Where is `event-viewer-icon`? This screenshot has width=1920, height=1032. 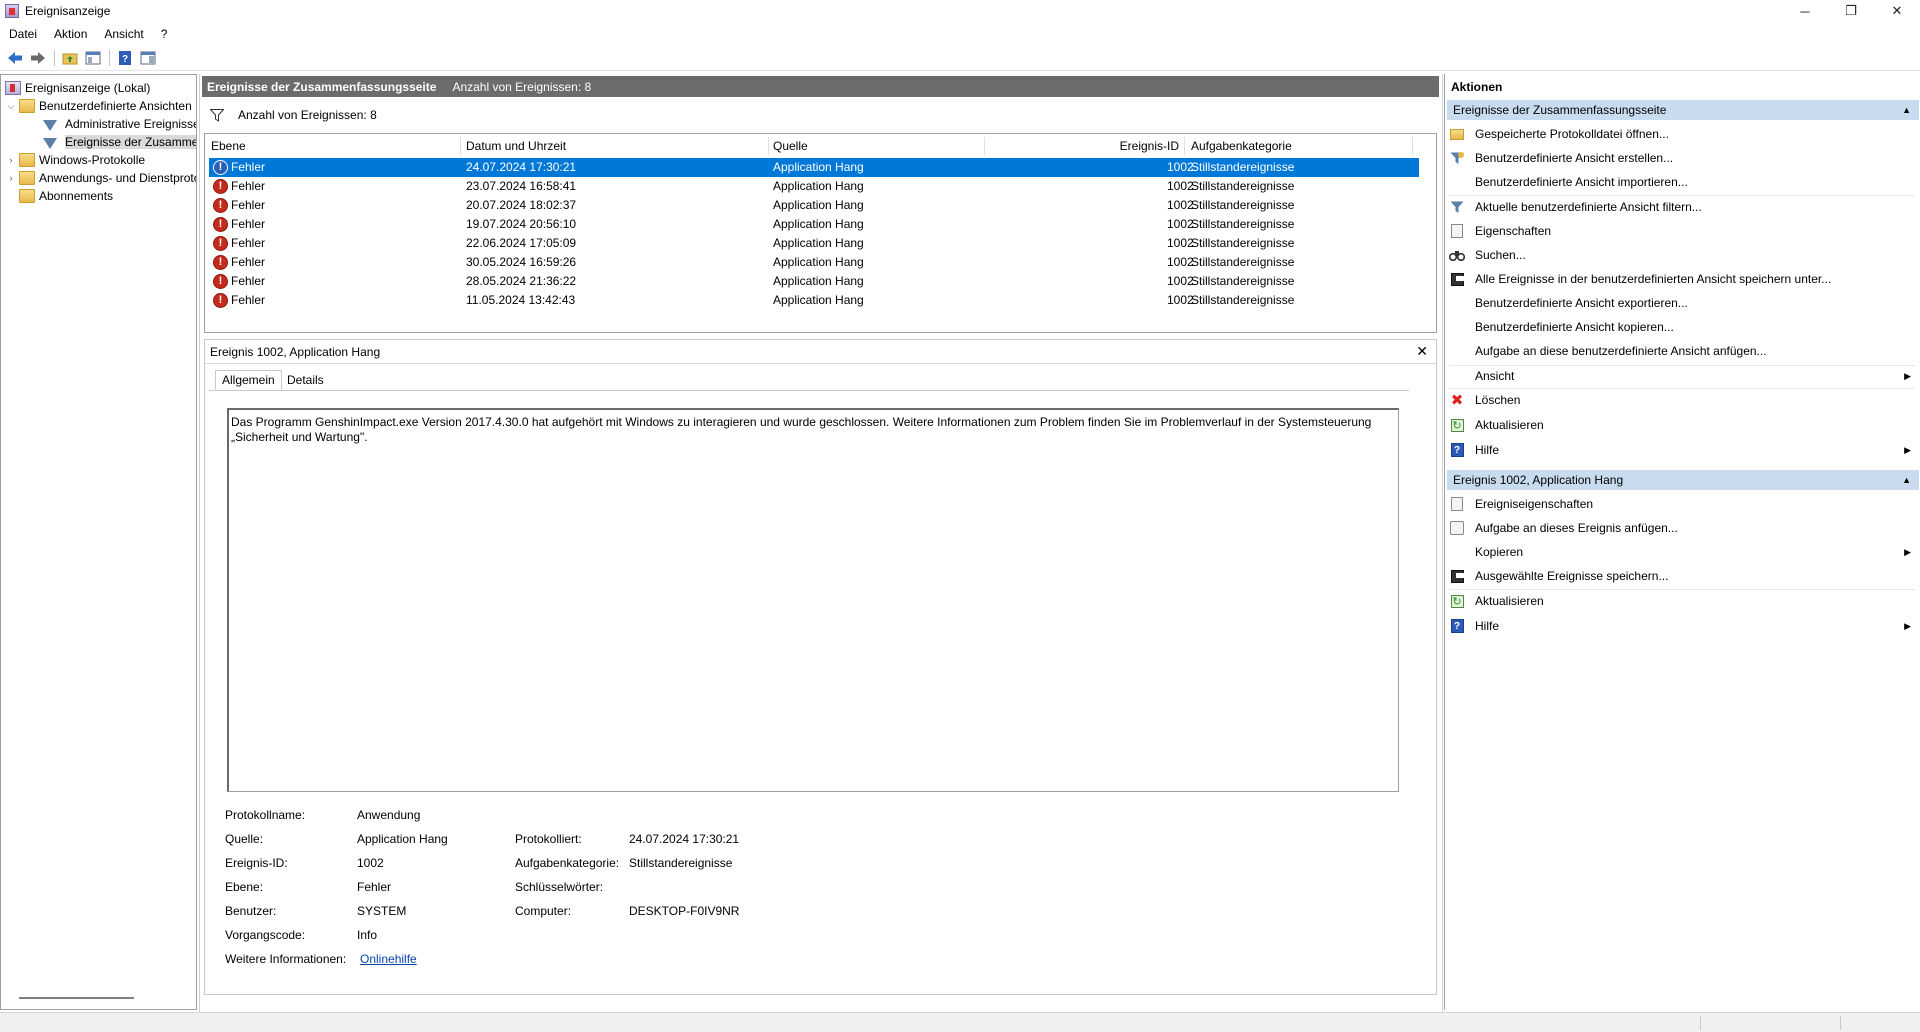 event-viewer-icon is located at coordinates (13, 88).